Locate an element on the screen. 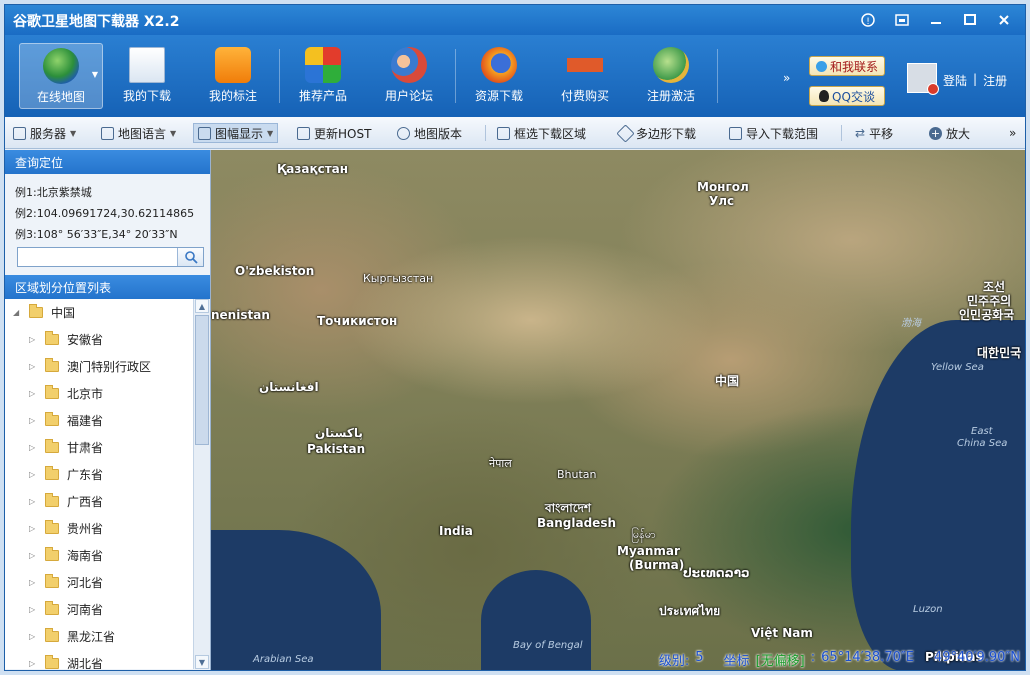  tree-item: ▷海南省 is located at coordinates (66, 555).